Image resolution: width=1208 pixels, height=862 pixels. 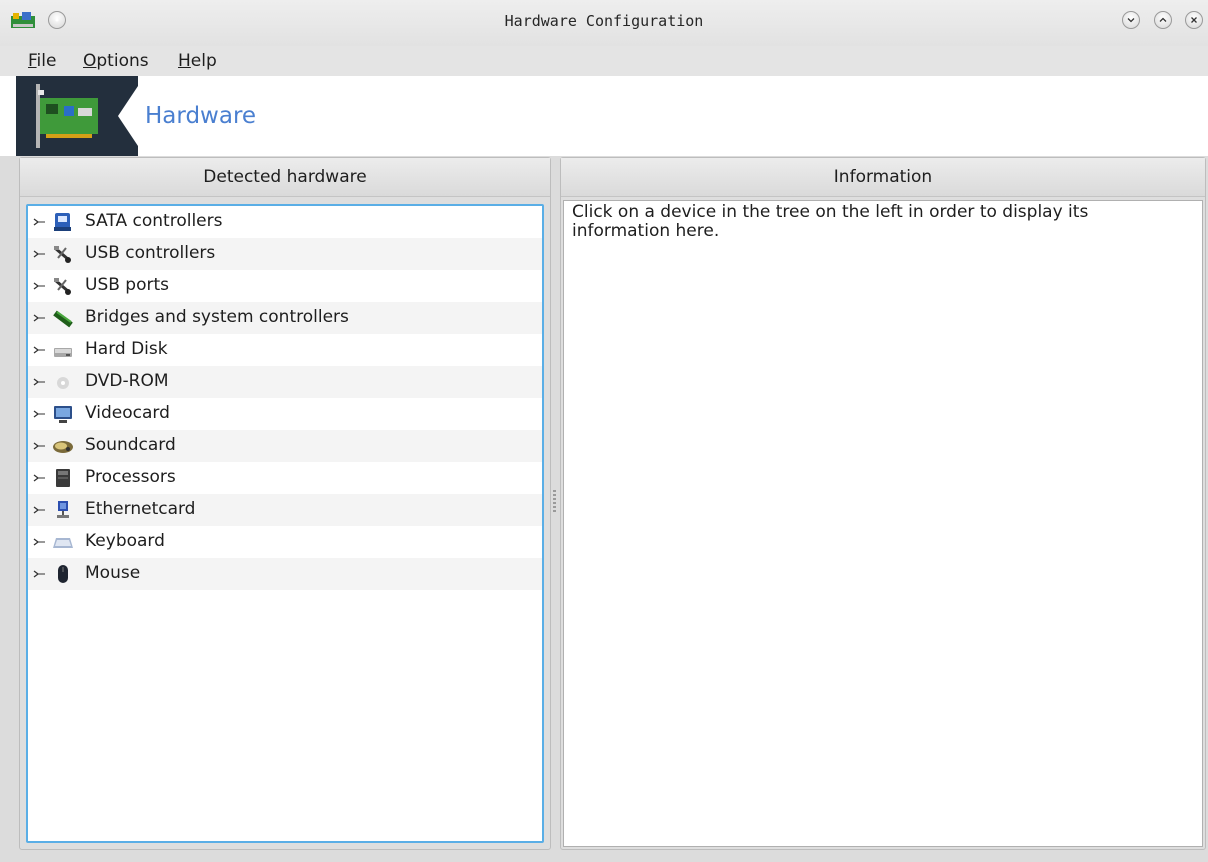 I want to click on window-title: Hardware Configuration, so click(x=604, y=21).